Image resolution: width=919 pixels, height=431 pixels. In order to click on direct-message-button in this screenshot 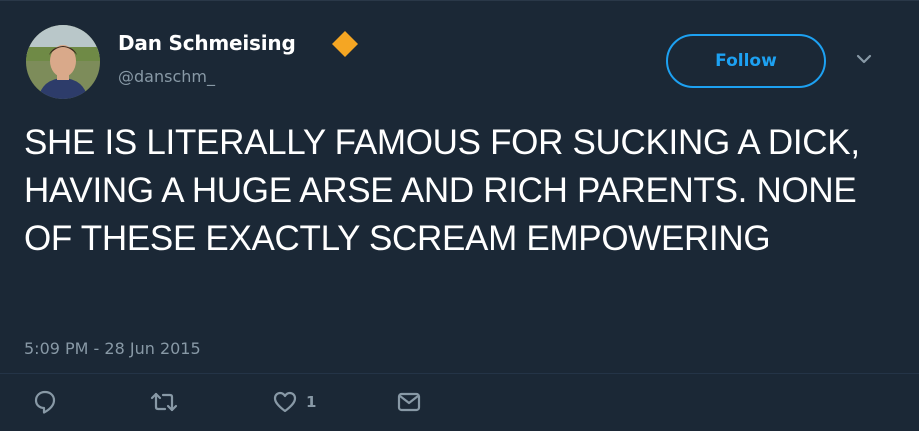, I will do `click(409, 402)`.